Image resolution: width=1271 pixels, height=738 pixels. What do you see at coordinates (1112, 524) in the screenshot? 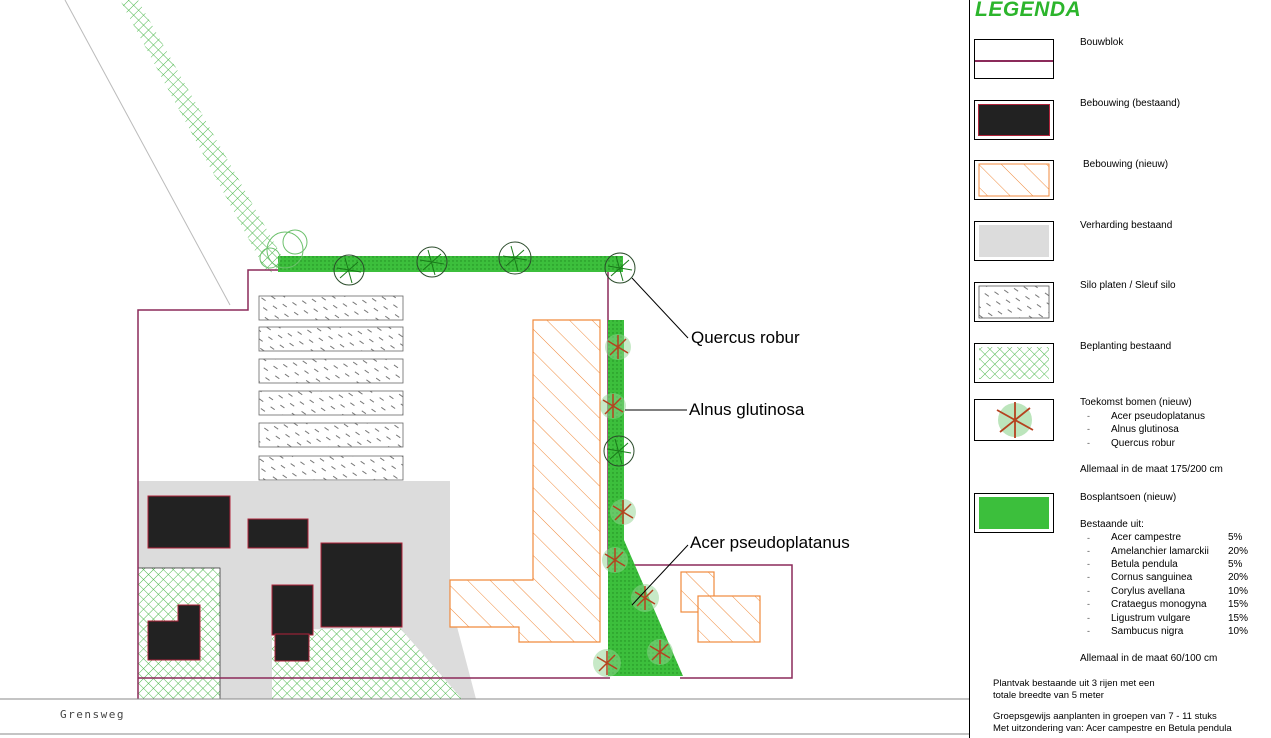
I see `bos-consists-label: Bestaande uit:` at bounding box center [1112, 524].